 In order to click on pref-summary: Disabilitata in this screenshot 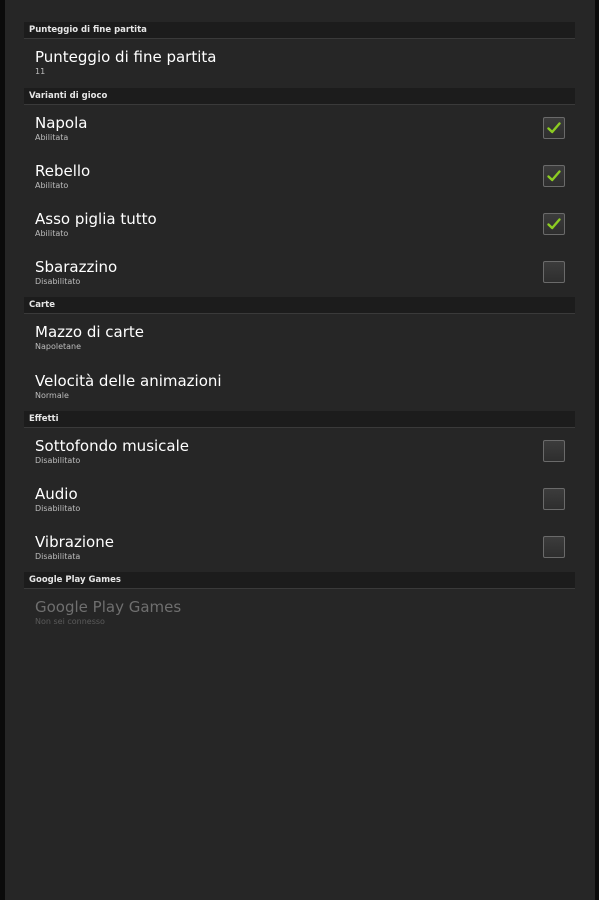, I will do `click(58, 556)`.